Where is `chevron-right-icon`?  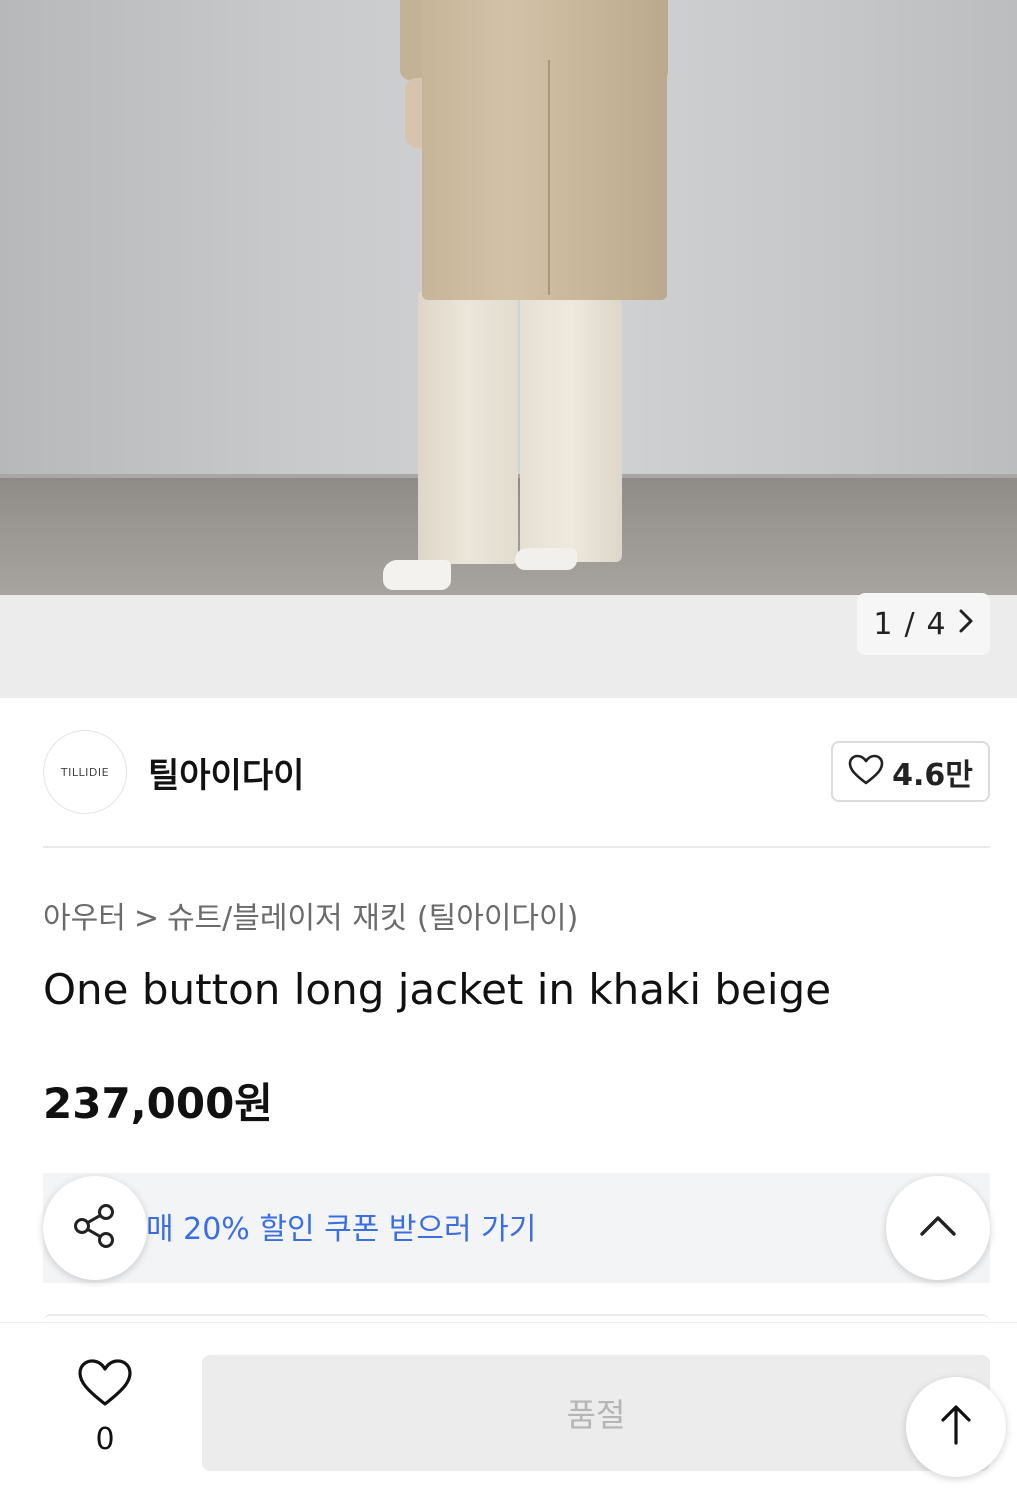 chevron-right-icon is located at coordinates (966, 624).